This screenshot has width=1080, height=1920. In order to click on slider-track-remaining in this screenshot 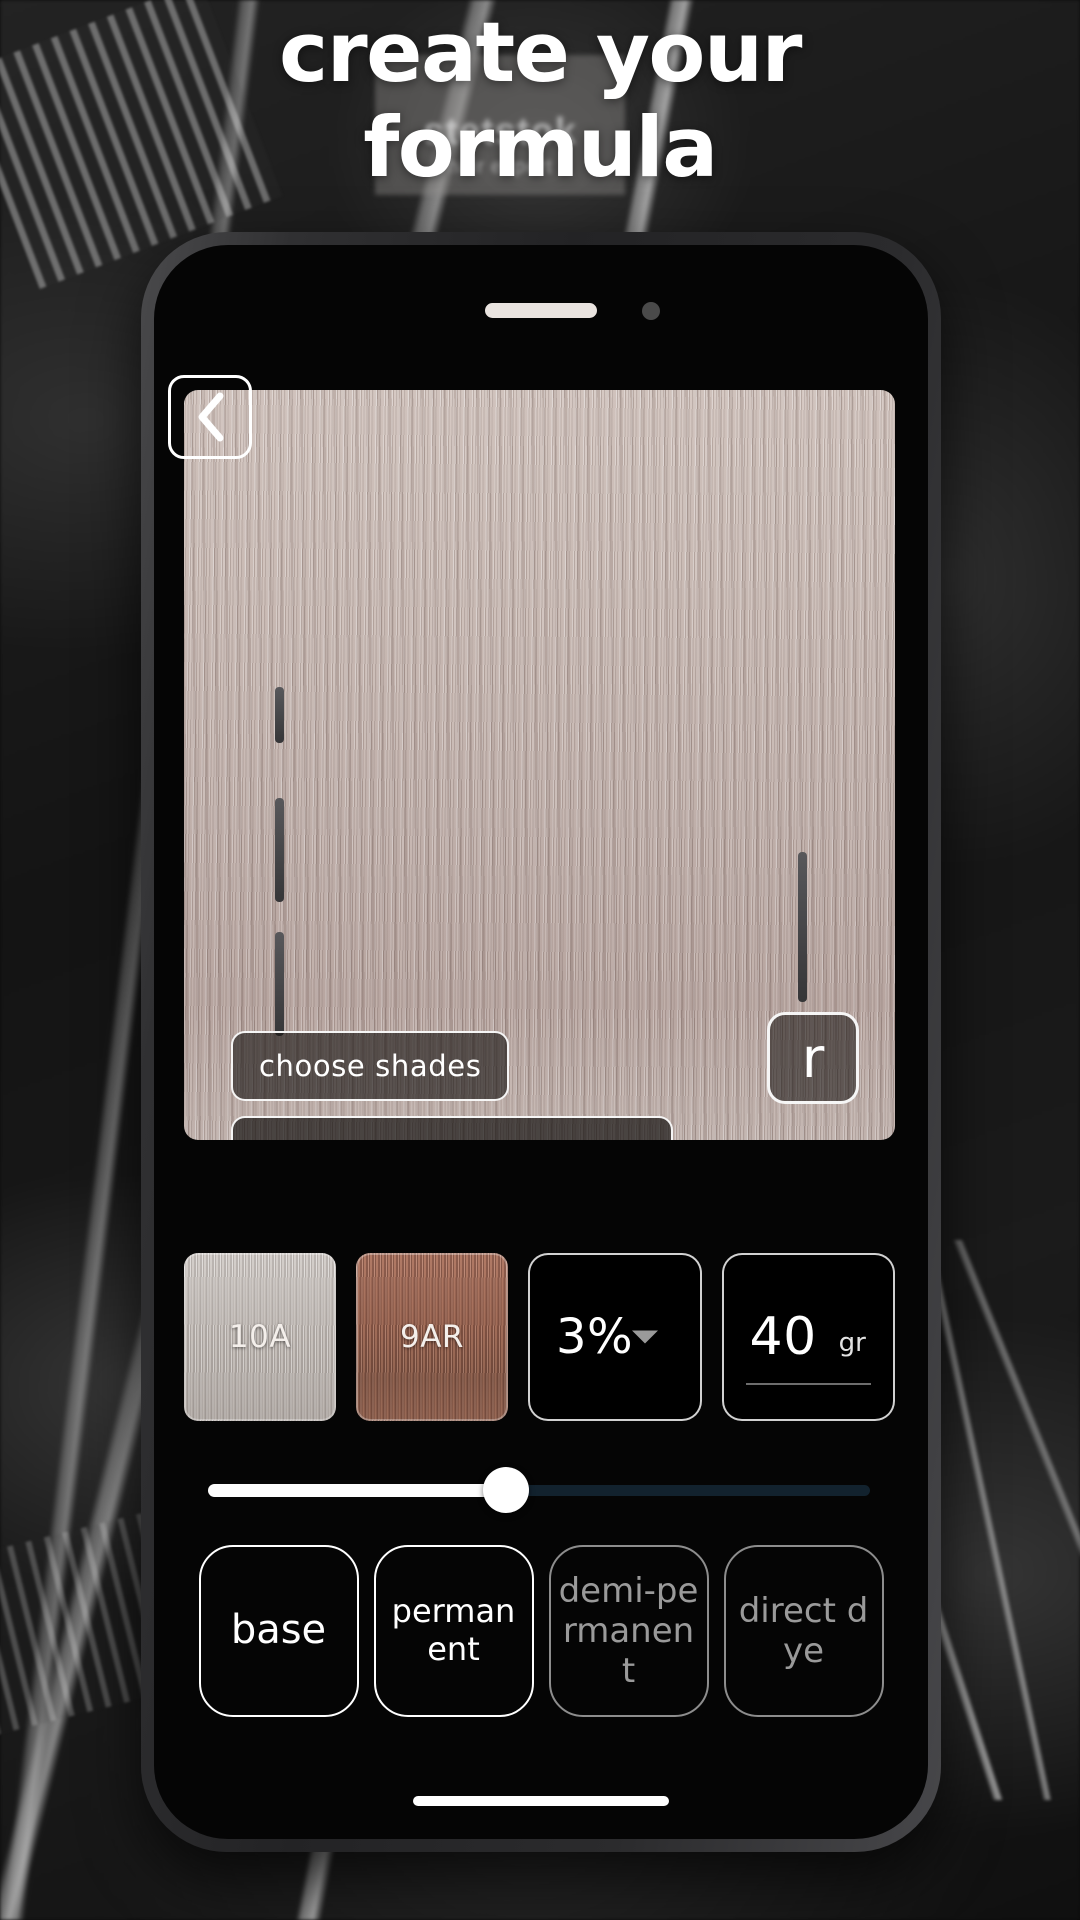, I will do `click(686, 1490)`.